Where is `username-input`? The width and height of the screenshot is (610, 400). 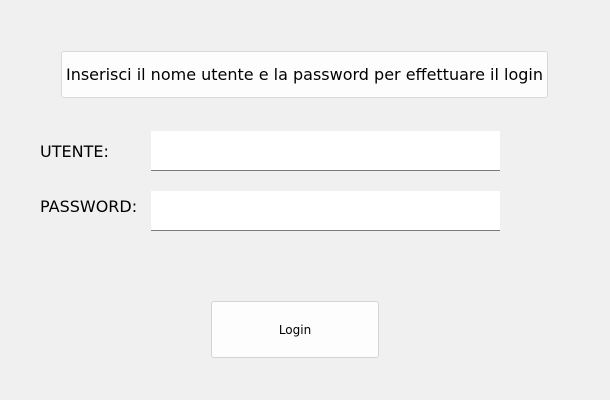
username-input is located at coordinates (325, 151).